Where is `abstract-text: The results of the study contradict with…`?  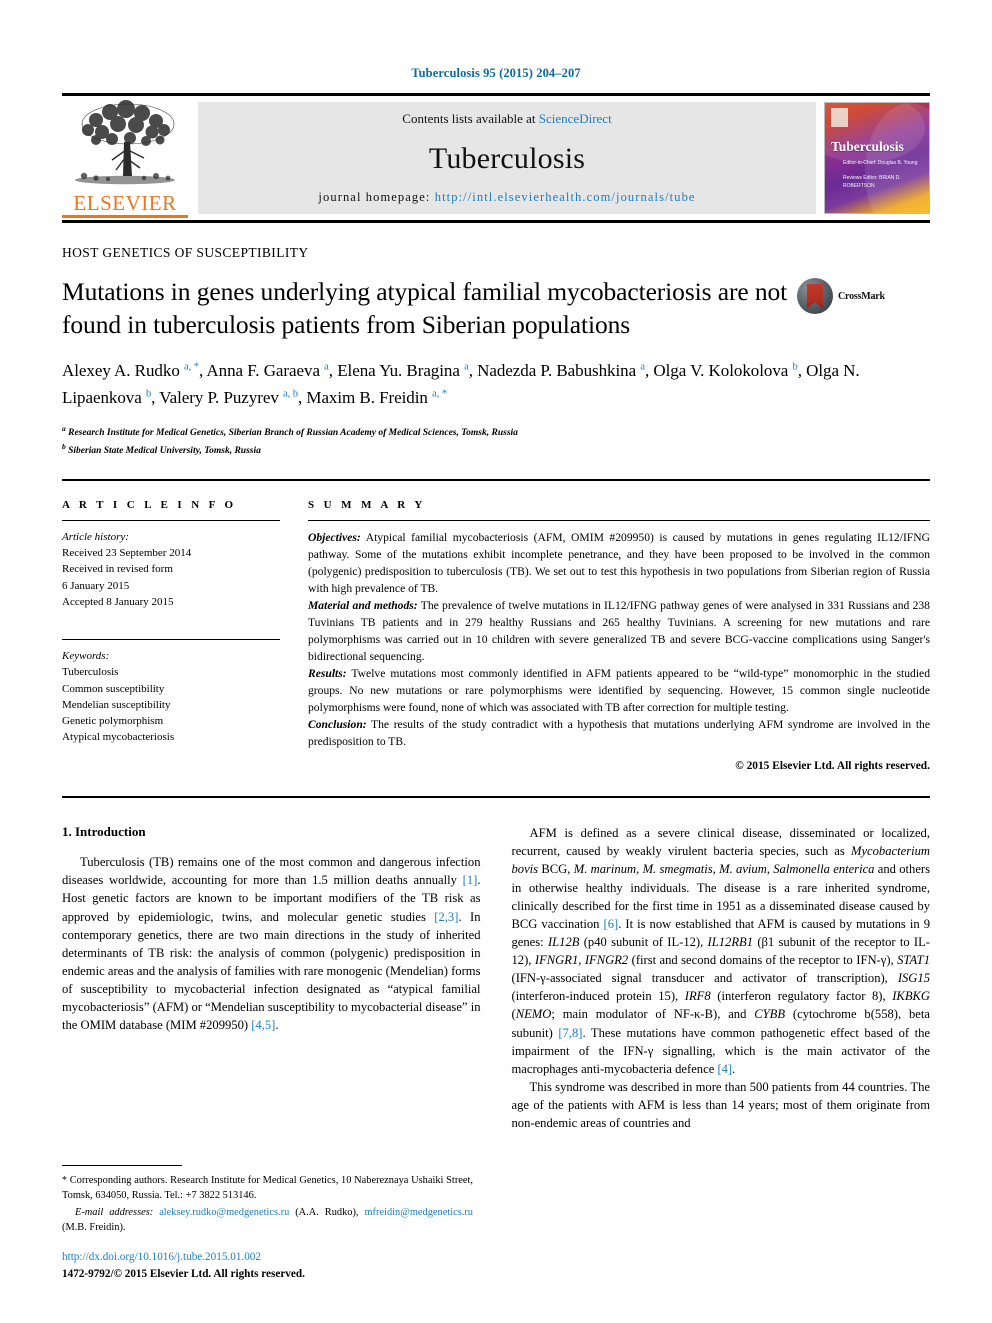 abstract-text: The results of the study contradict with… is located at coordinates (619, 733).